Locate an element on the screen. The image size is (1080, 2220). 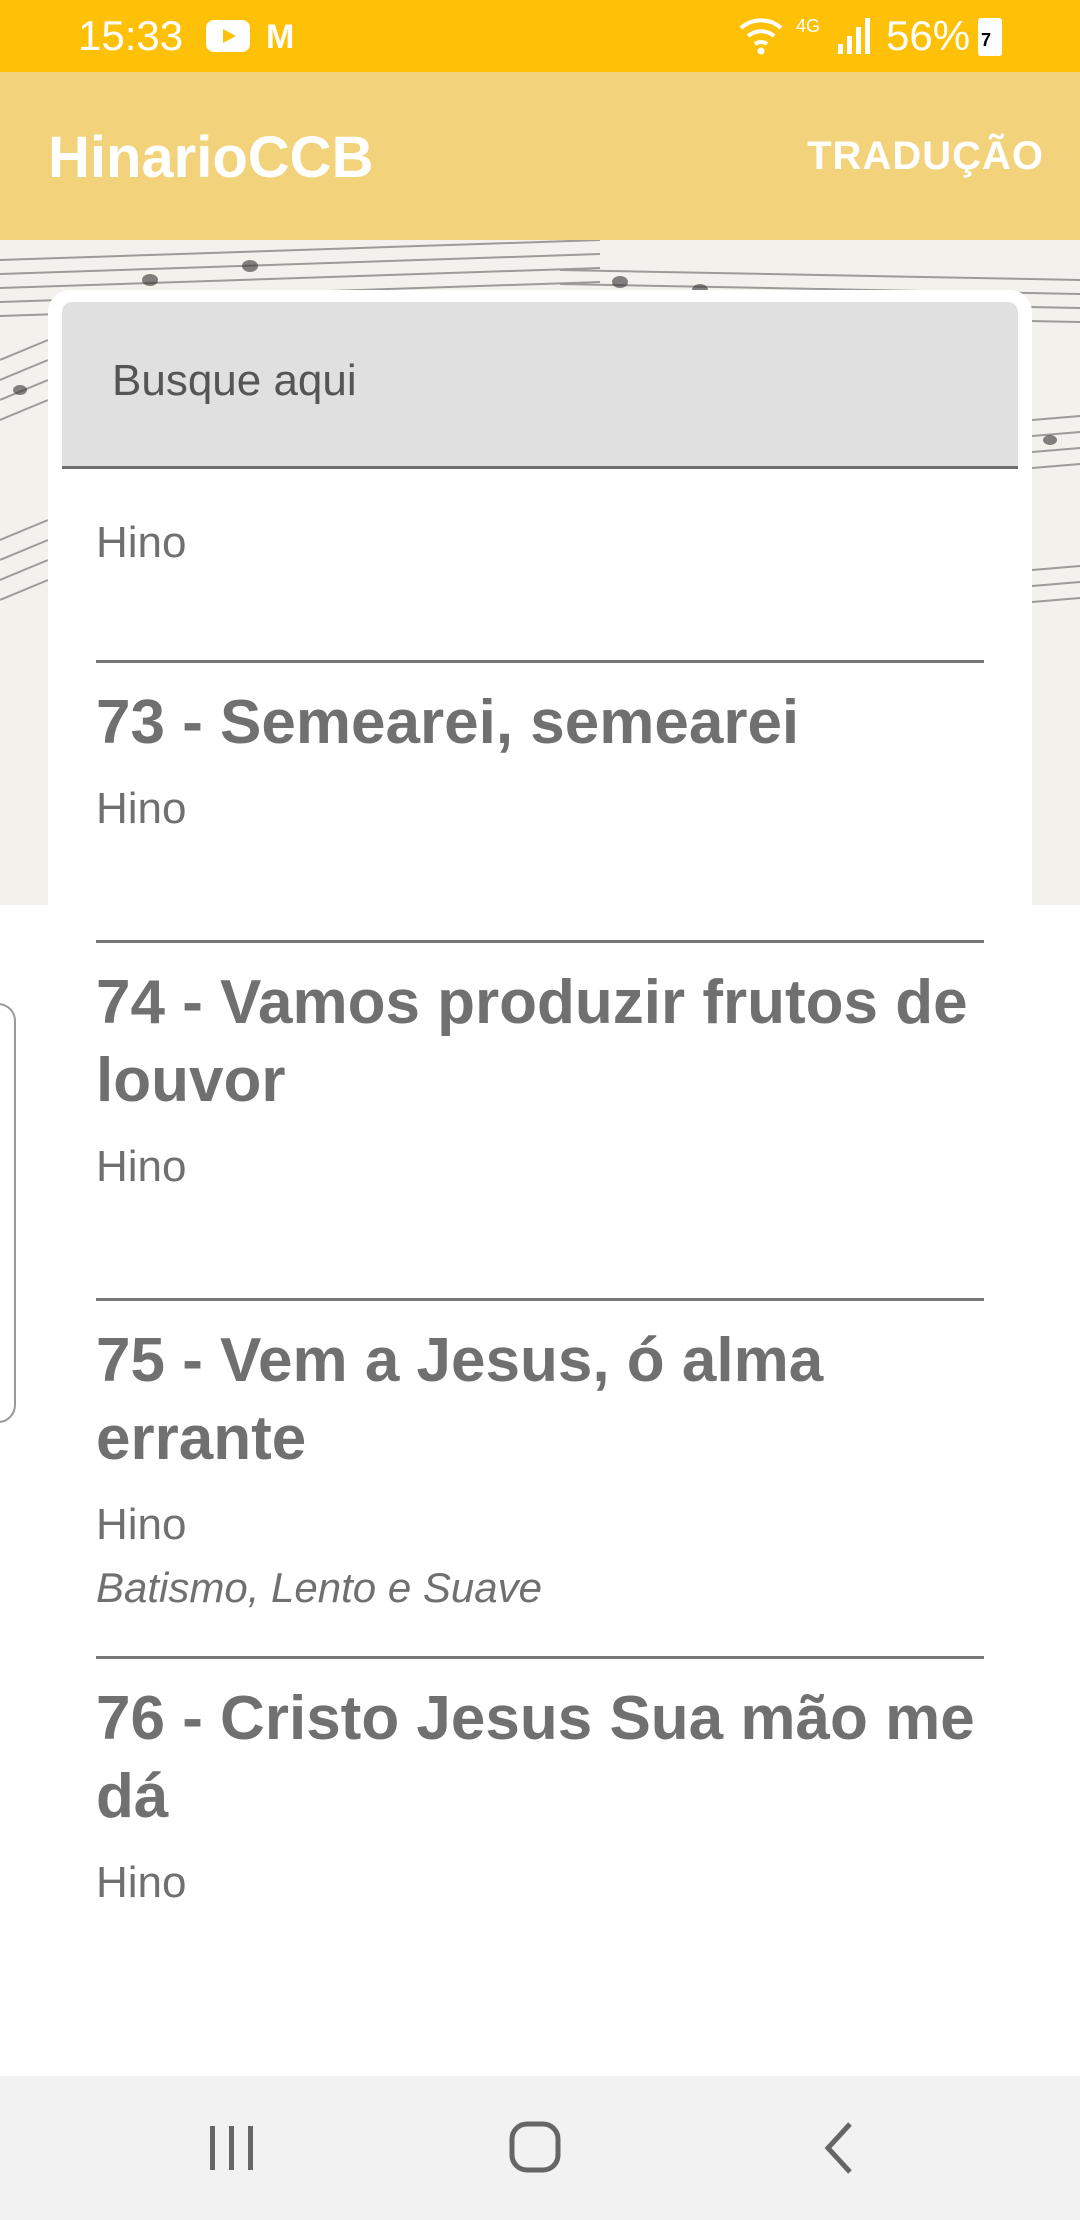
search-input: Busque aqui is located at coordinates (540, 385).